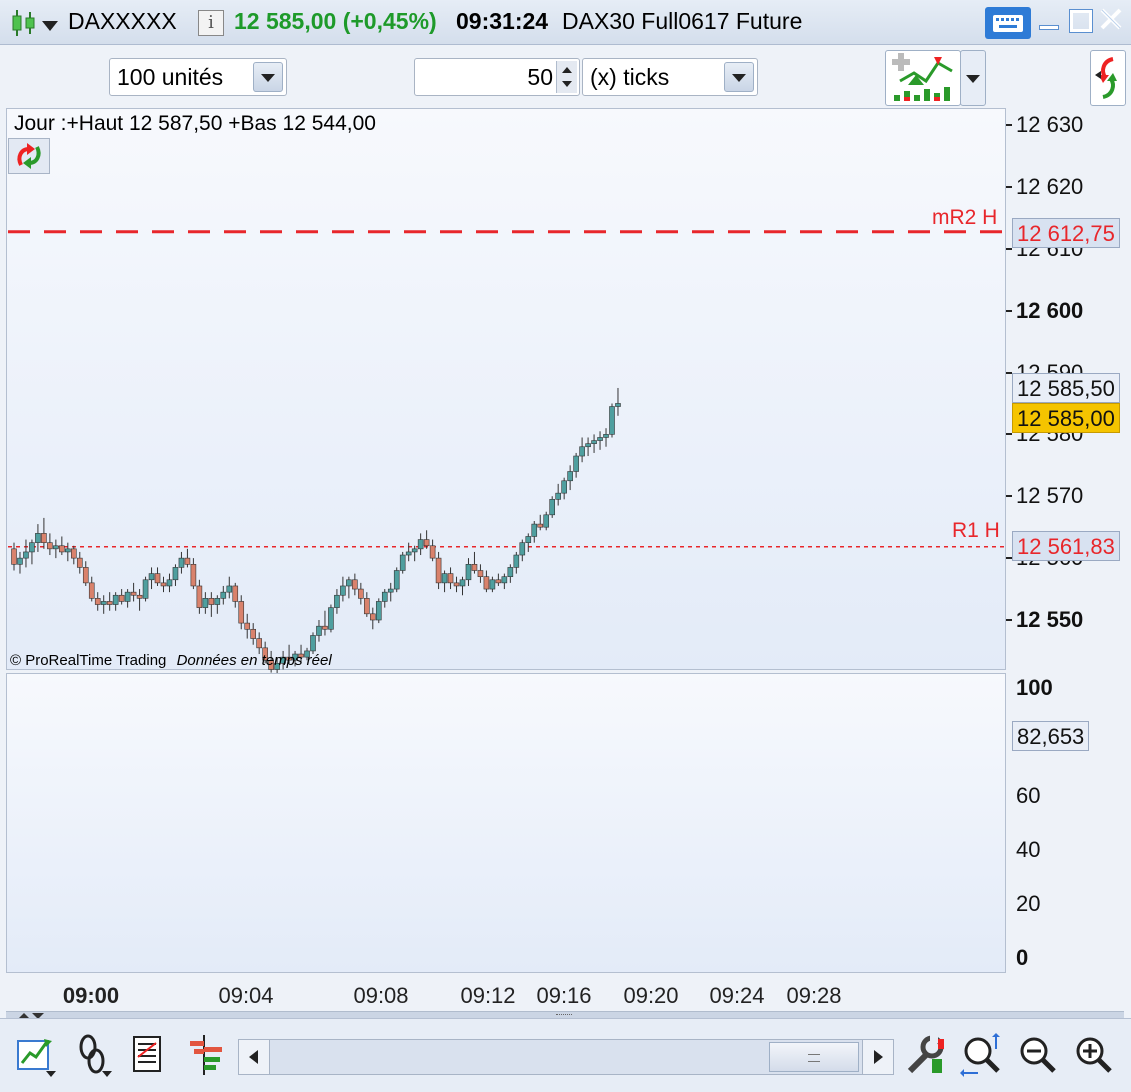  What do you see at coordinates (814, 995) in the screenshot?
I see `time-tick-label: 09:28` at bounding box center [814, 995].